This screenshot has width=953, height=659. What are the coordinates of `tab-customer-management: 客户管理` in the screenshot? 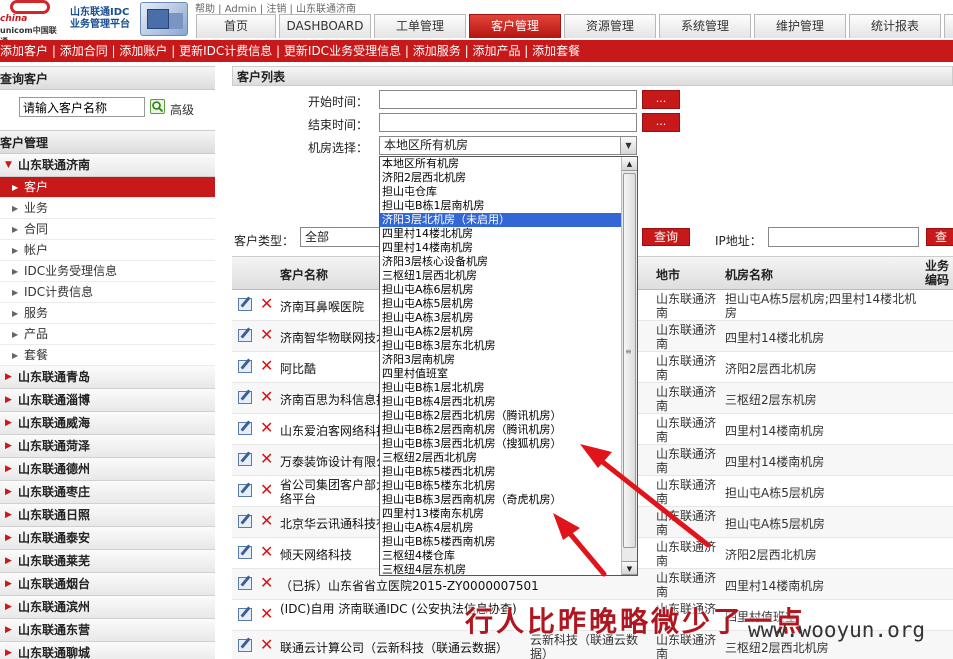 It's located at (515, 26).